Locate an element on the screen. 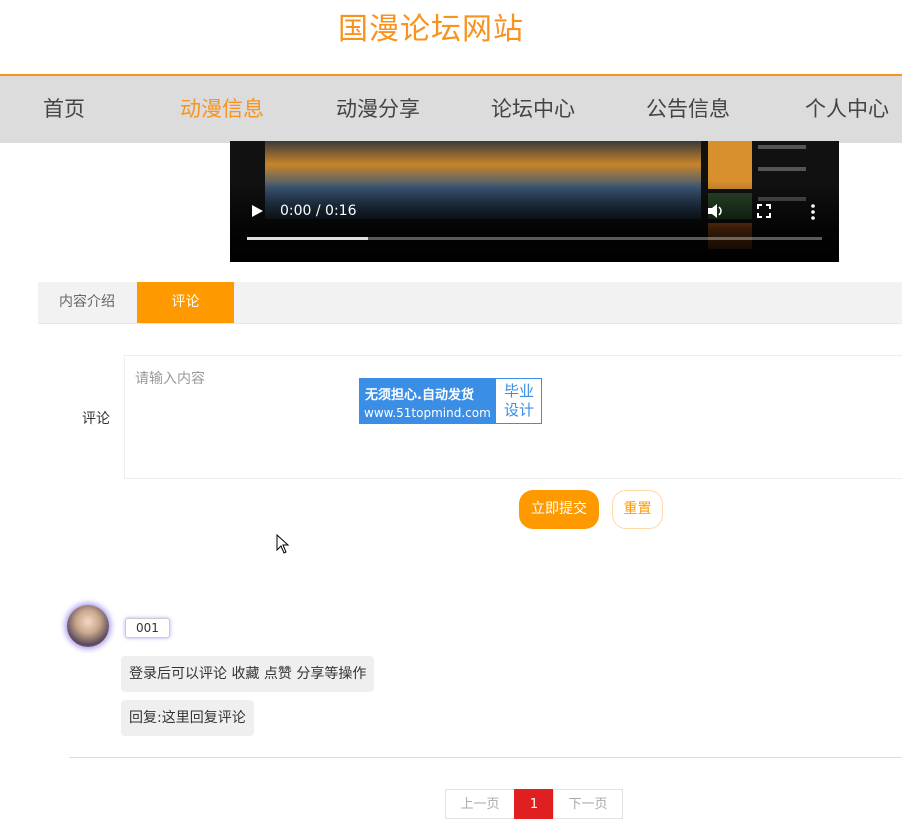 This screenshot has width=902, height=820. more-options-icon is located at coordinates (813, 212).